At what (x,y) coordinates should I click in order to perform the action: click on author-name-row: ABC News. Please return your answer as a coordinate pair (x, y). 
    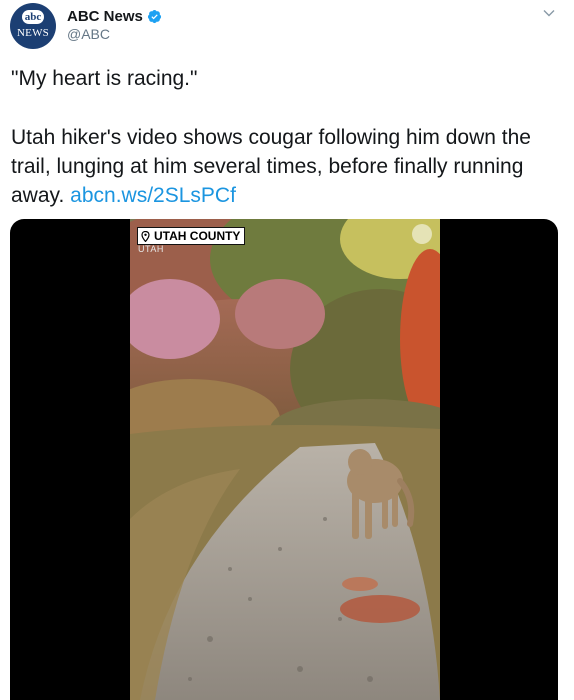
    Looking at the image, I should click on (114, 16).